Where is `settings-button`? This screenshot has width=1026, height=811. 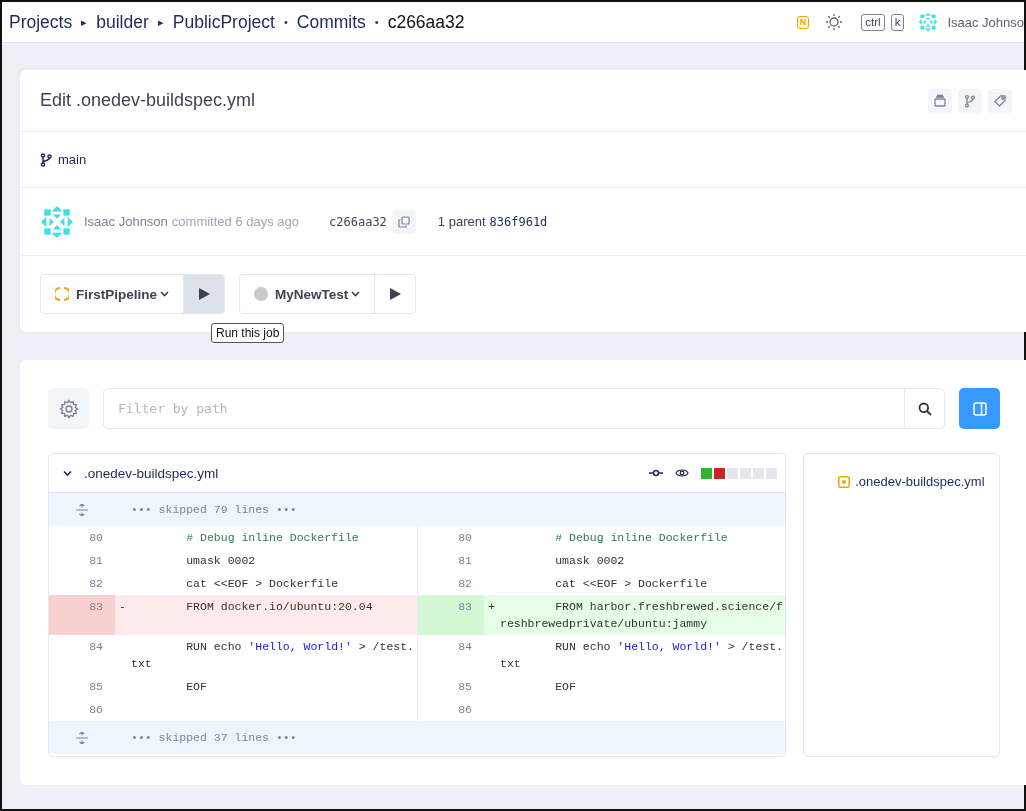
settings-button is located at coordinates (68, 408).